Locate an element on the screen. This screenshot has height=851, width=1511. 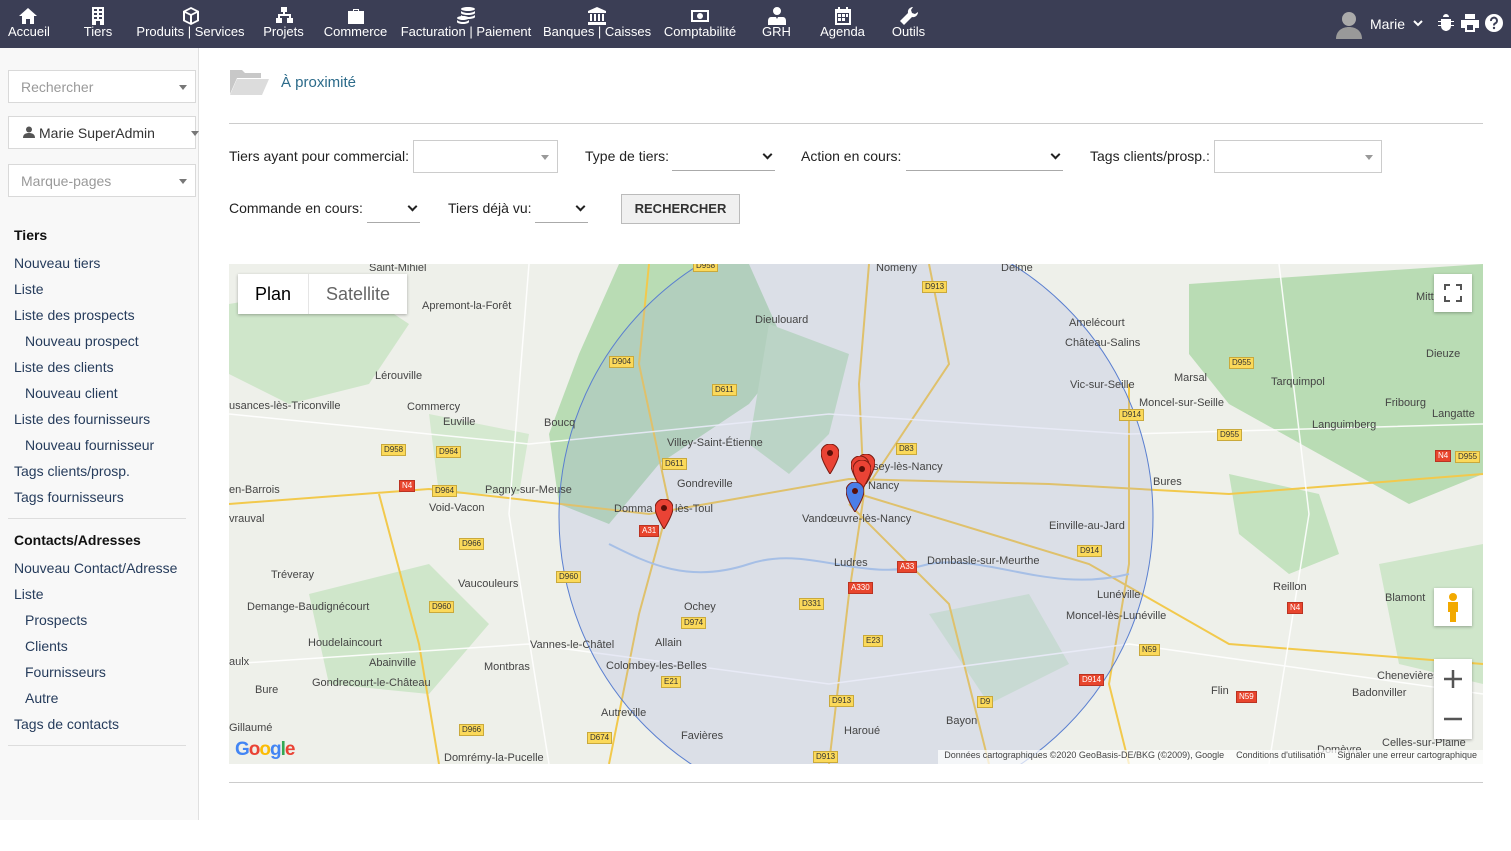
nav-item-coins: Facturation | Paiement is located at coordinates (466, 24).